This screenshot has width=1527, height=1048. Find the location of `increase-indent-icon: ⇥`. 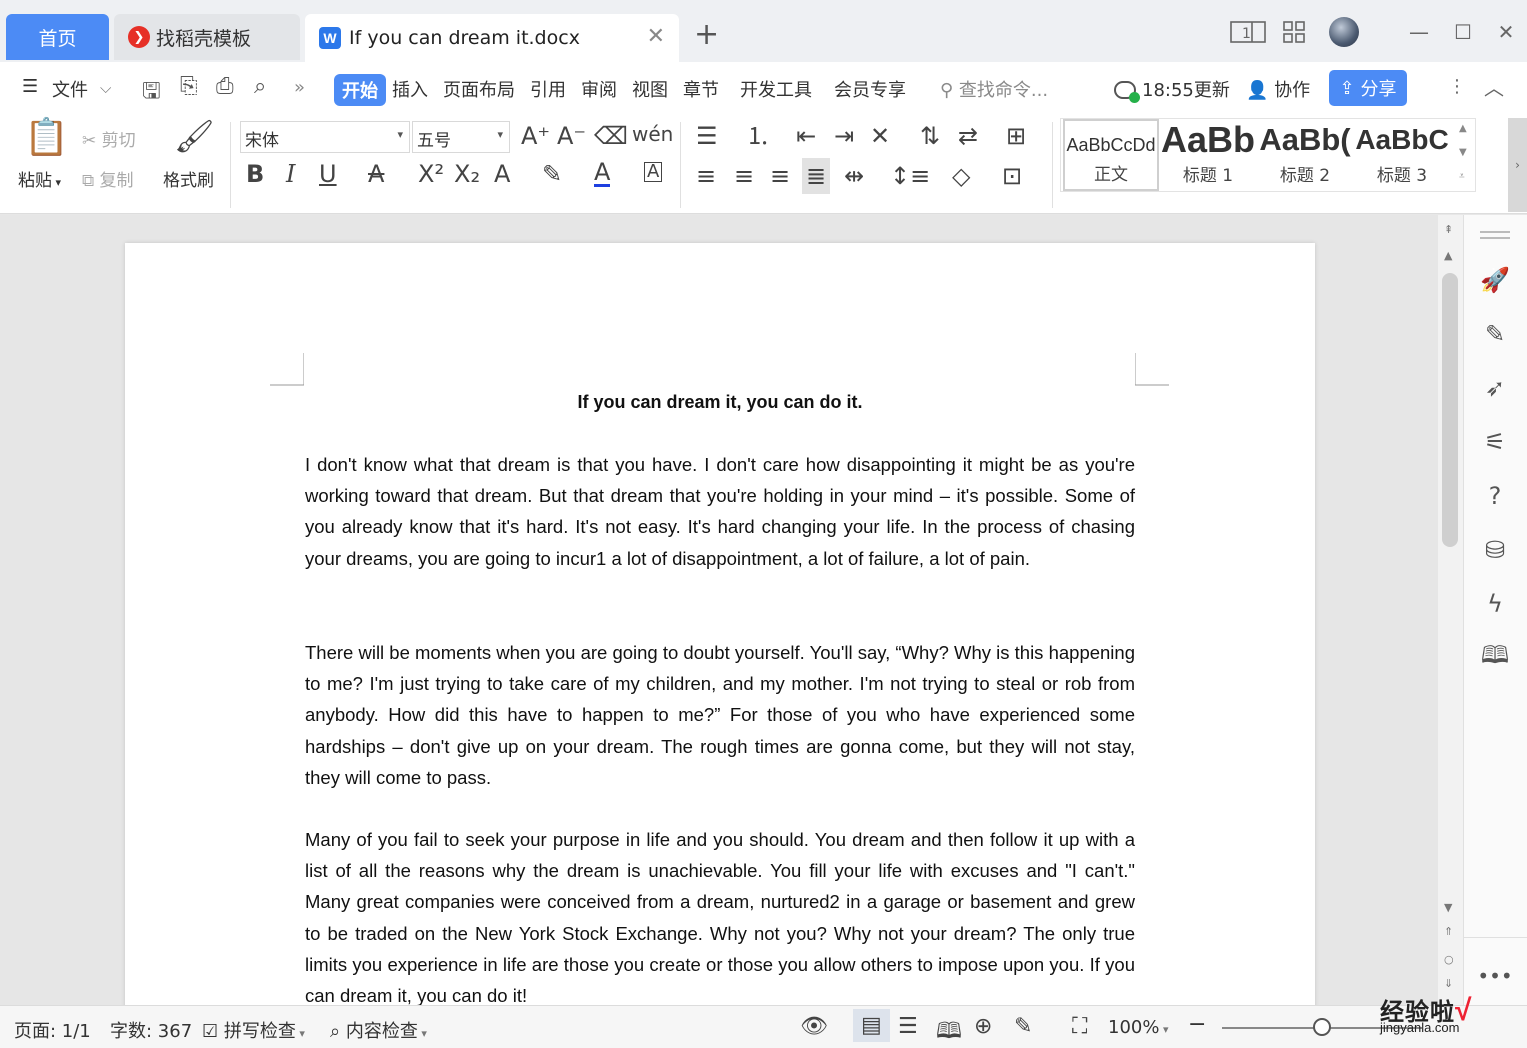

increase-indent-icon: ⇥ is located at coordinates (844, 136).